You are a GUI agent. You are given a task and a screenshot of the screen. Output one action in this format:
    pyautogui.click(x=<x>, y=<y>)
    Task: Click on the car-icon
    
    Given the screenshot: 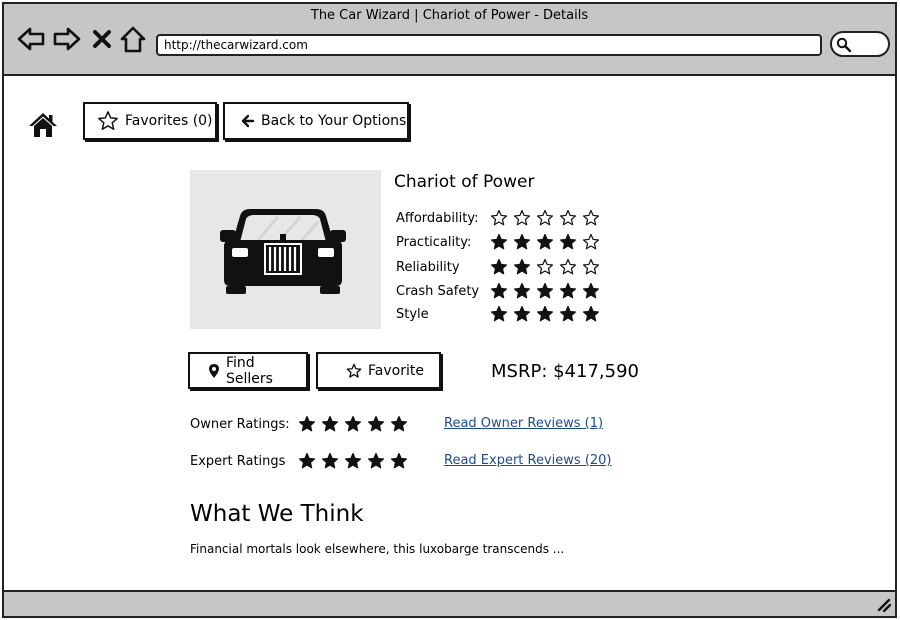 What is the action you would take?
    pyautogui.click(x=283, y=251)
    